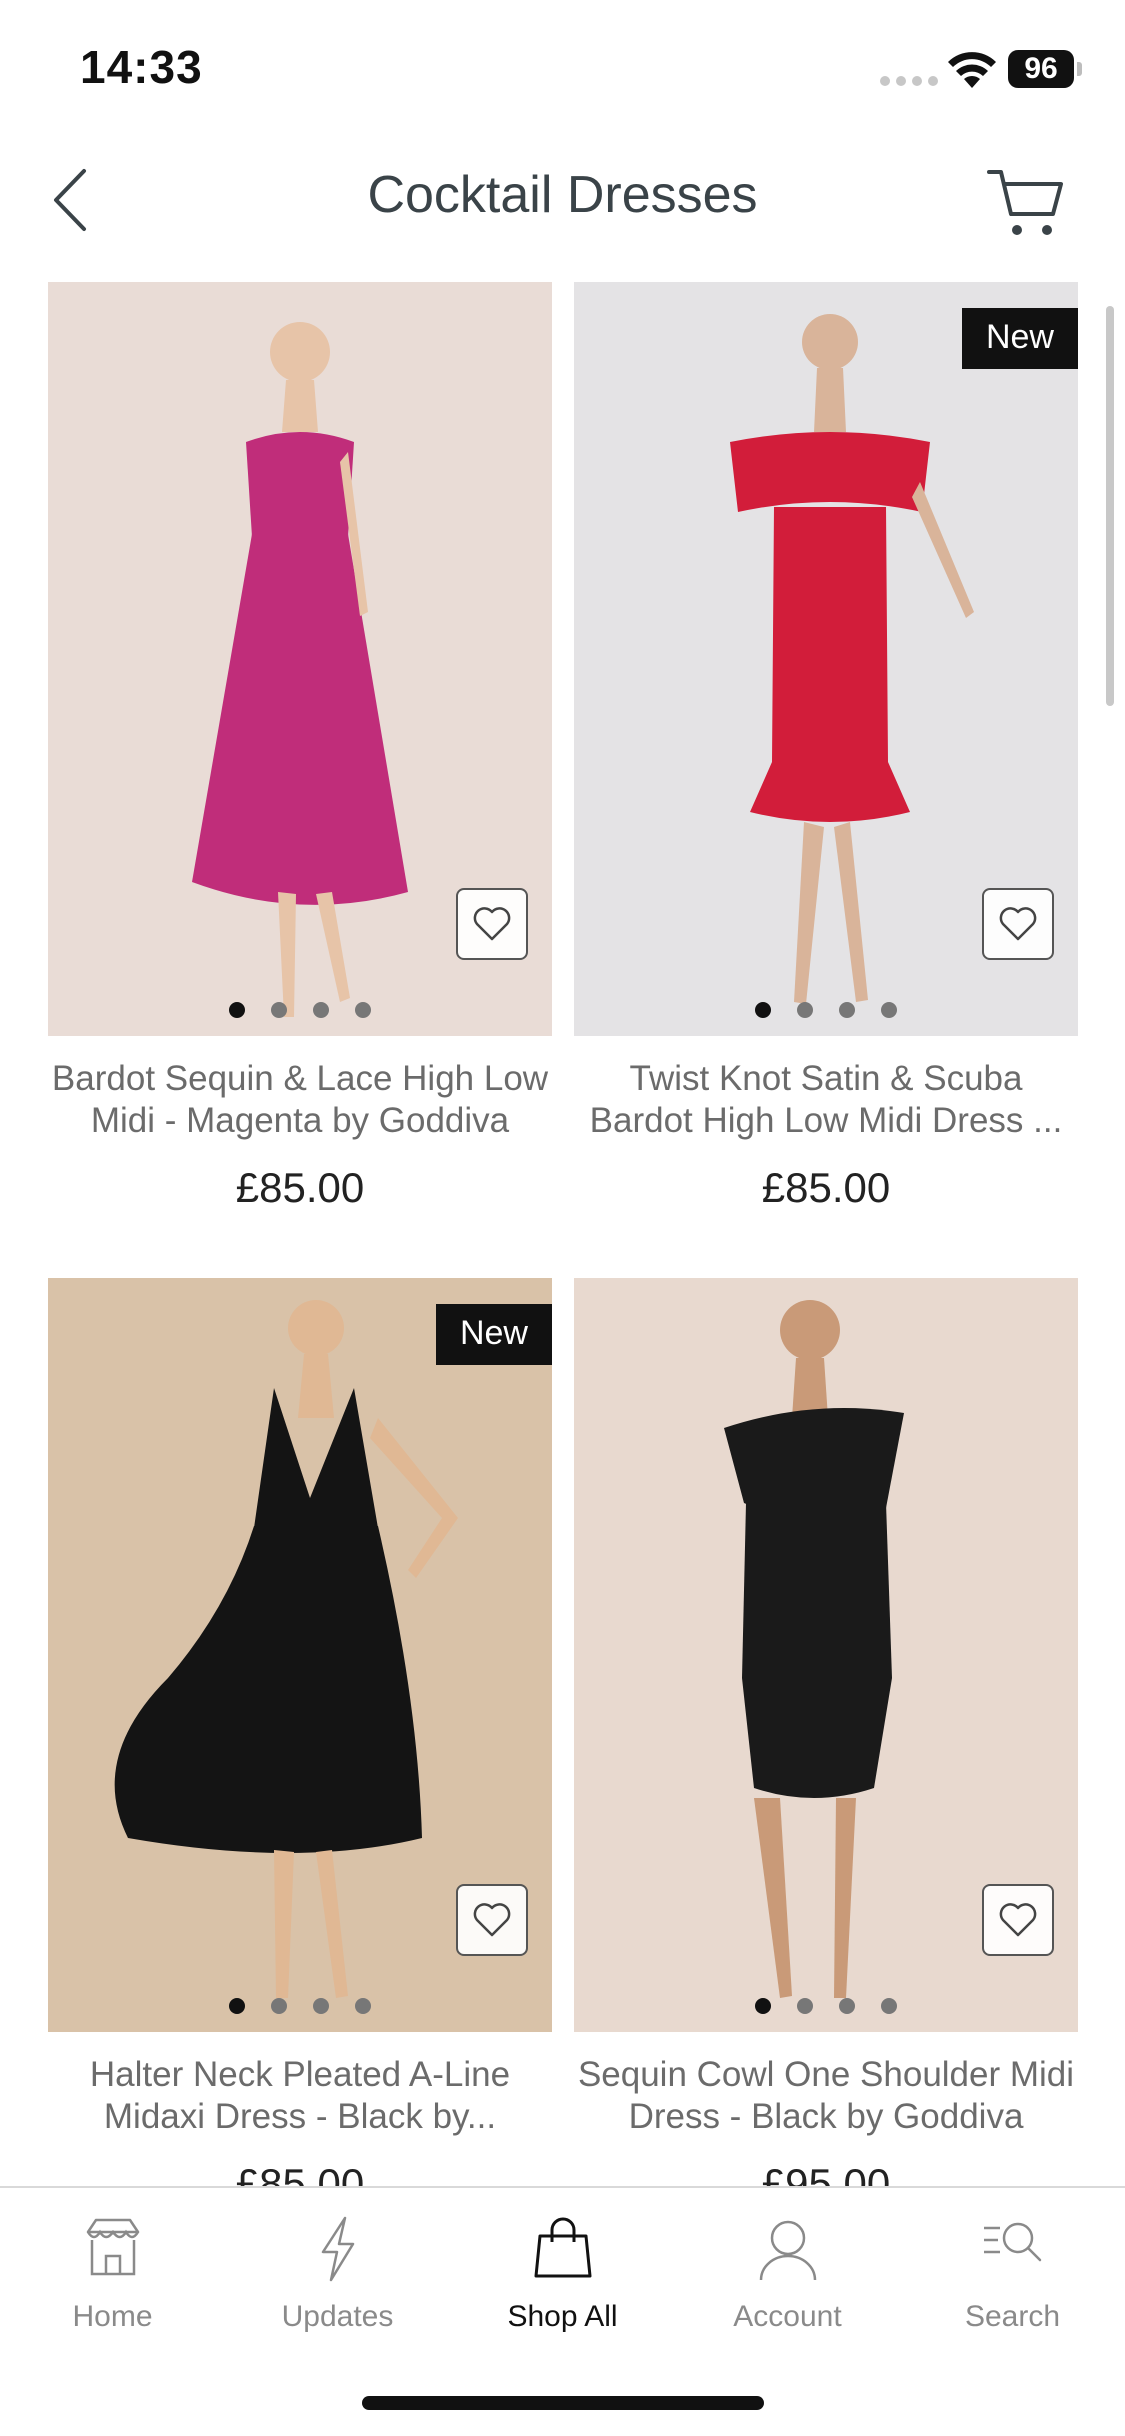  What do you see at coordinates (112, 2316) in the screenshot?
I see `tab-label: Home` at bounding box center [112, 2316].